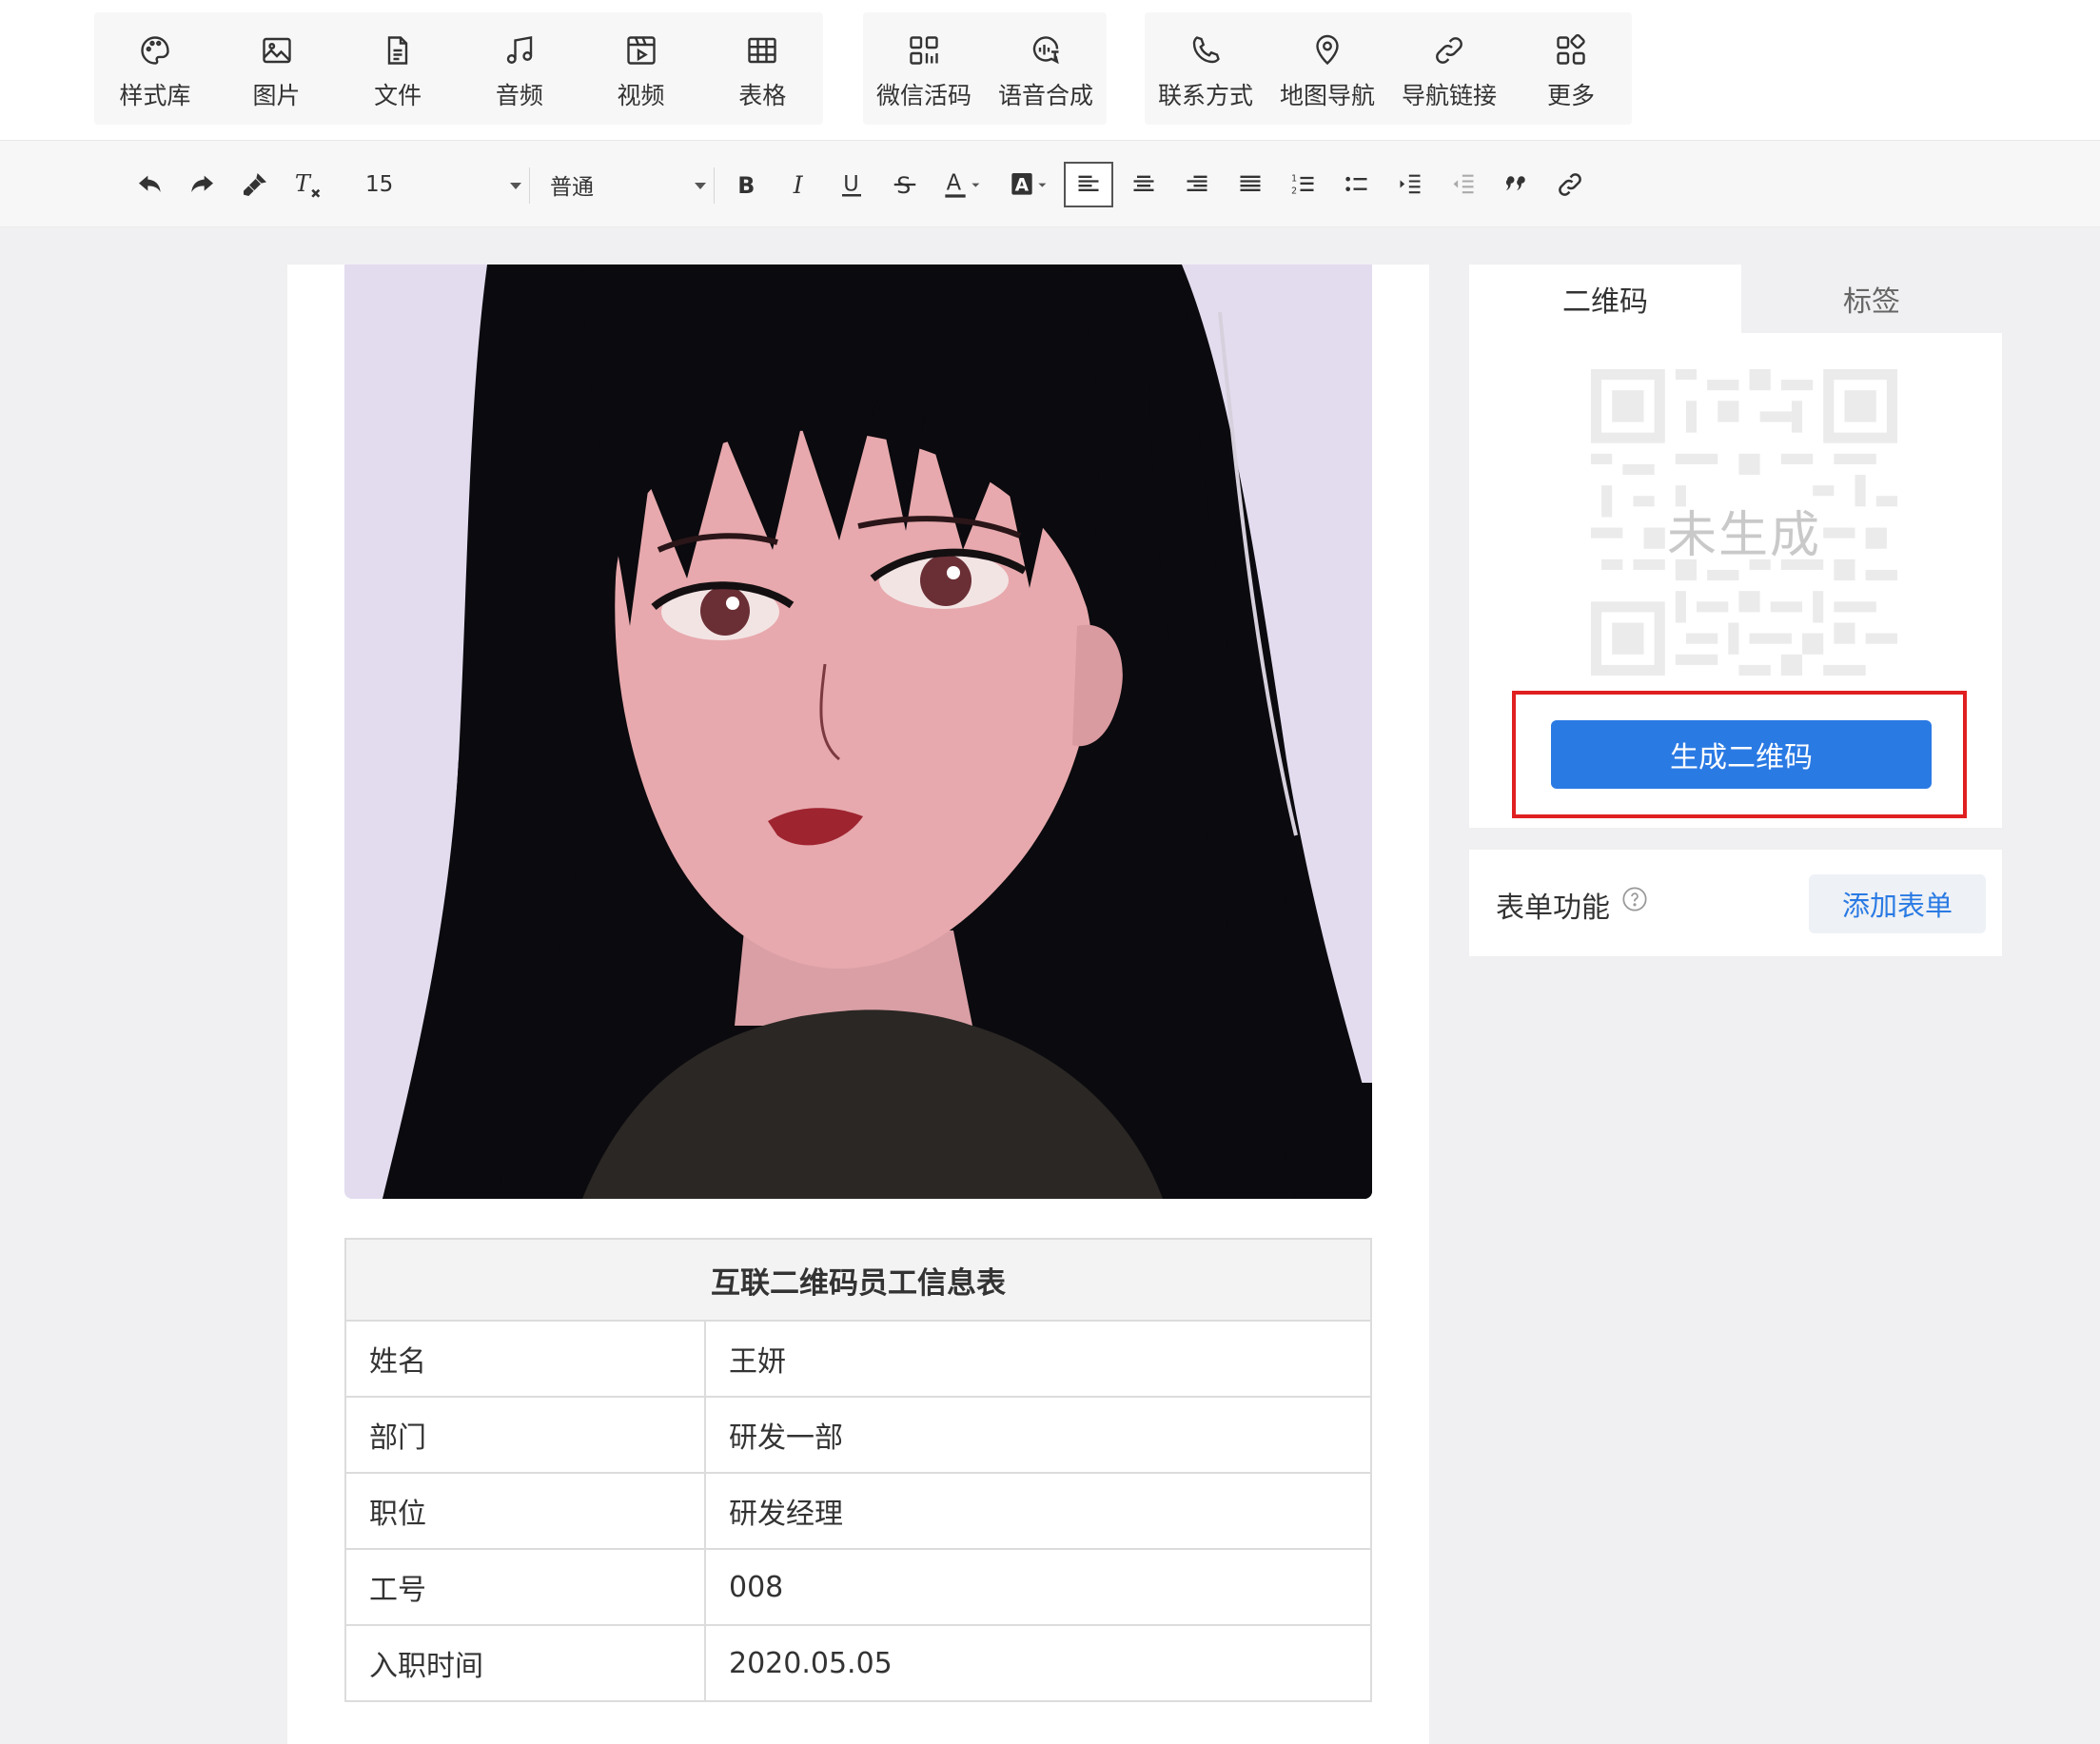 This screenshot has width=2100, height=1744. I want to click on underline-button: U, so click(852, 184).